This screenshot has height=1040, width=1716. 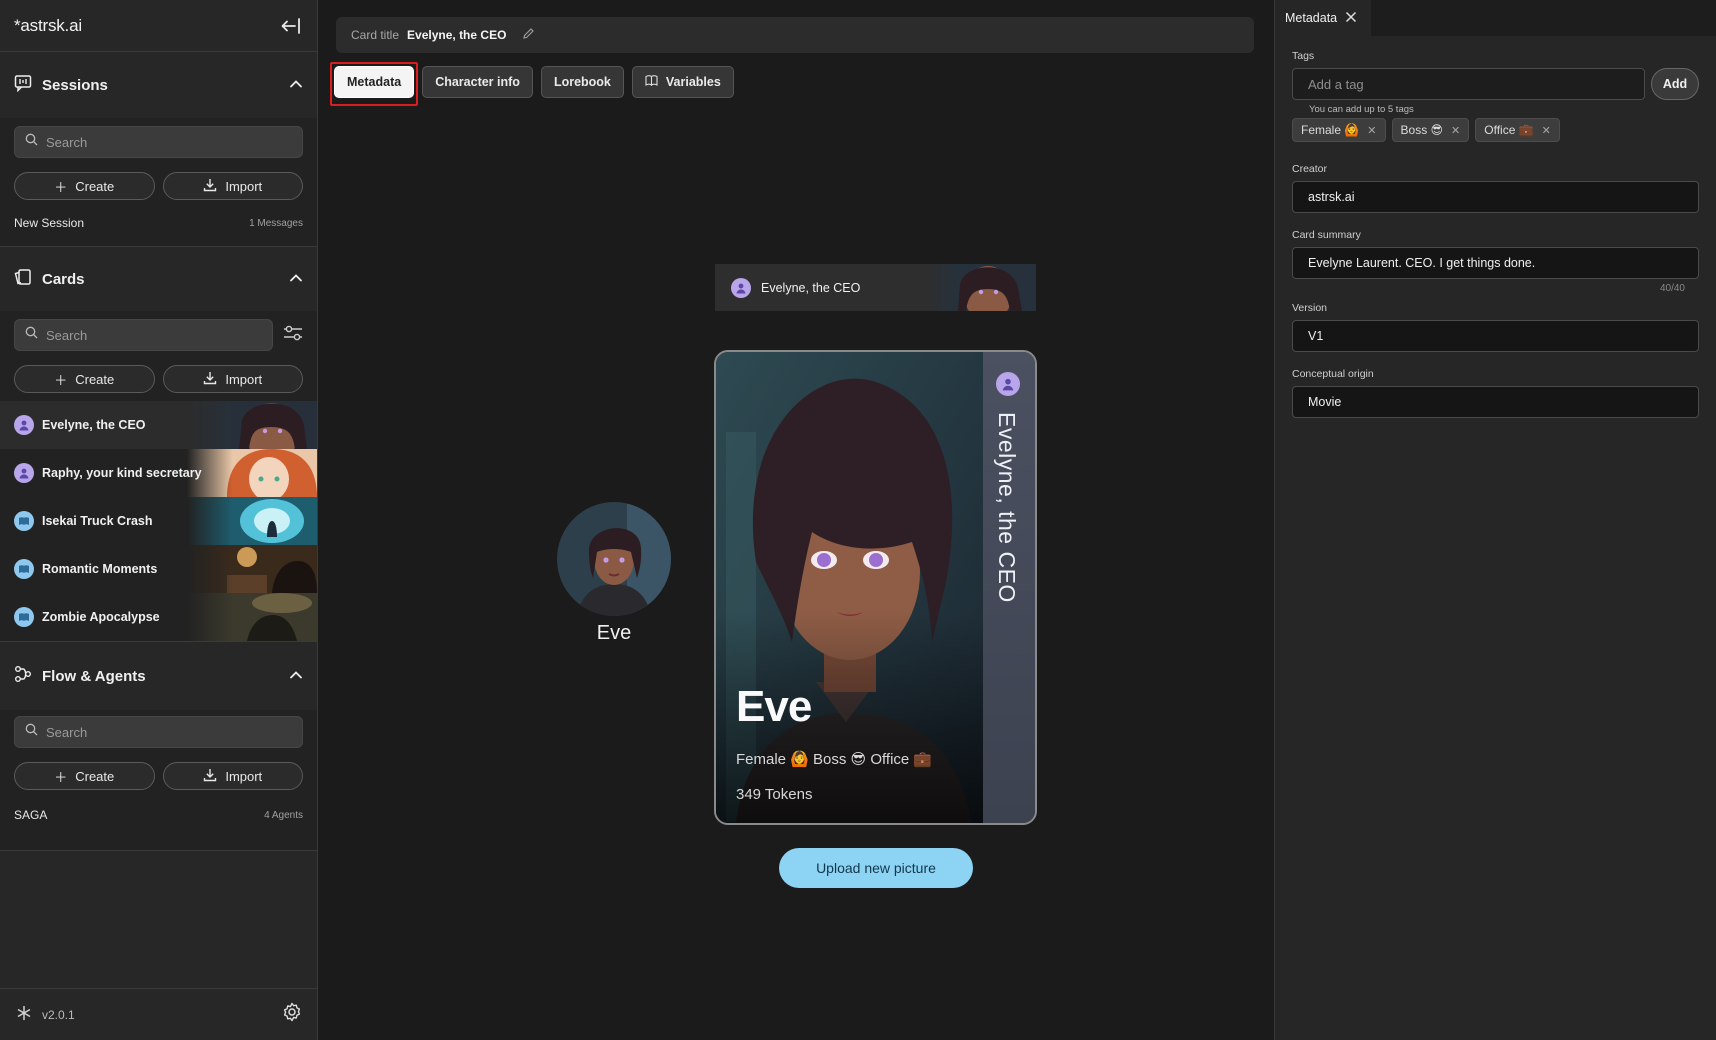 I want to click on card-spine-title: Evelyne, the CEO, so click(x=1007, y=507).